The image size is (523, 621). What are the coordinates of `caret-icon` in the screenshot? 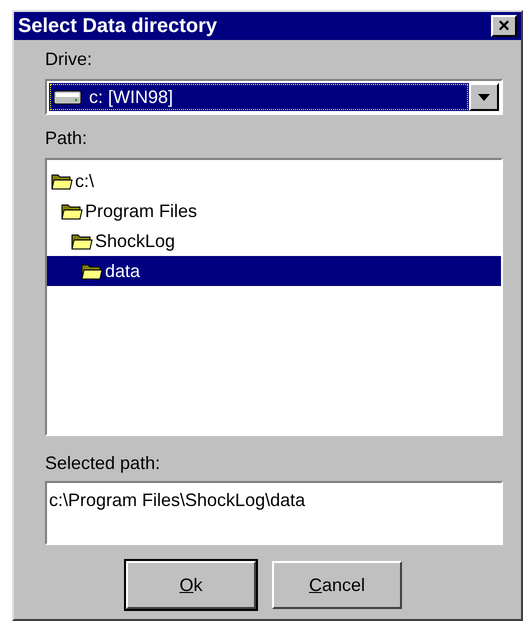 It's located at (484, 97).